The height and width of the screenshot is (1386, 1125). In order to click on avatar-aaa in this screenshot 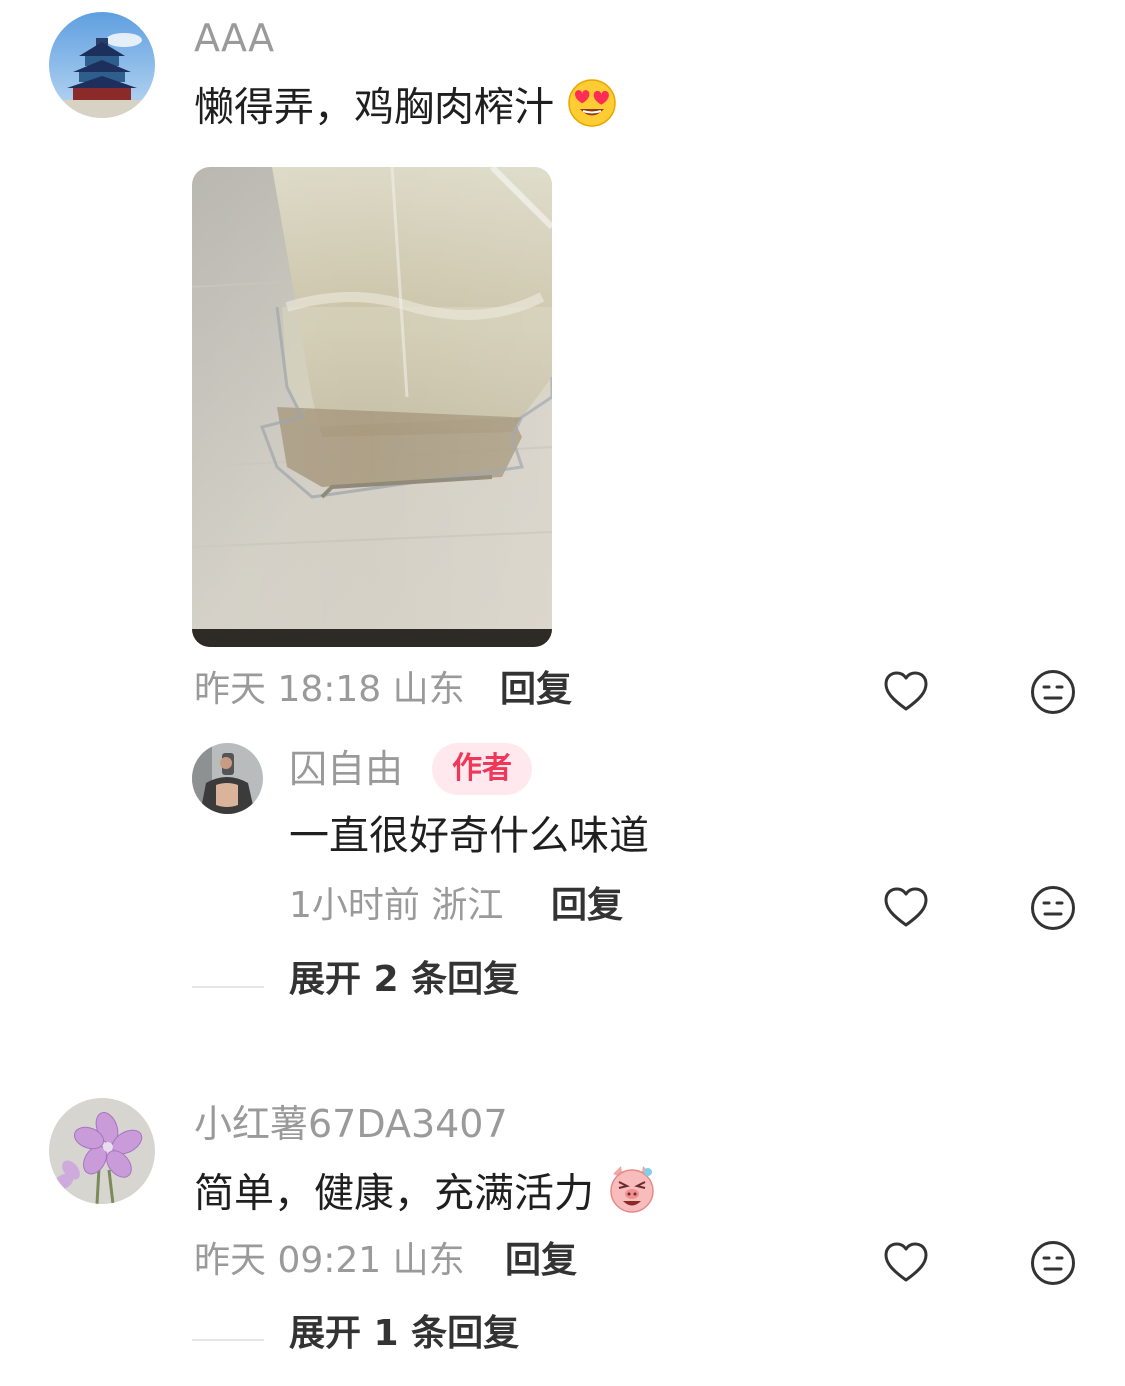, I will do `click(102, 65)`.